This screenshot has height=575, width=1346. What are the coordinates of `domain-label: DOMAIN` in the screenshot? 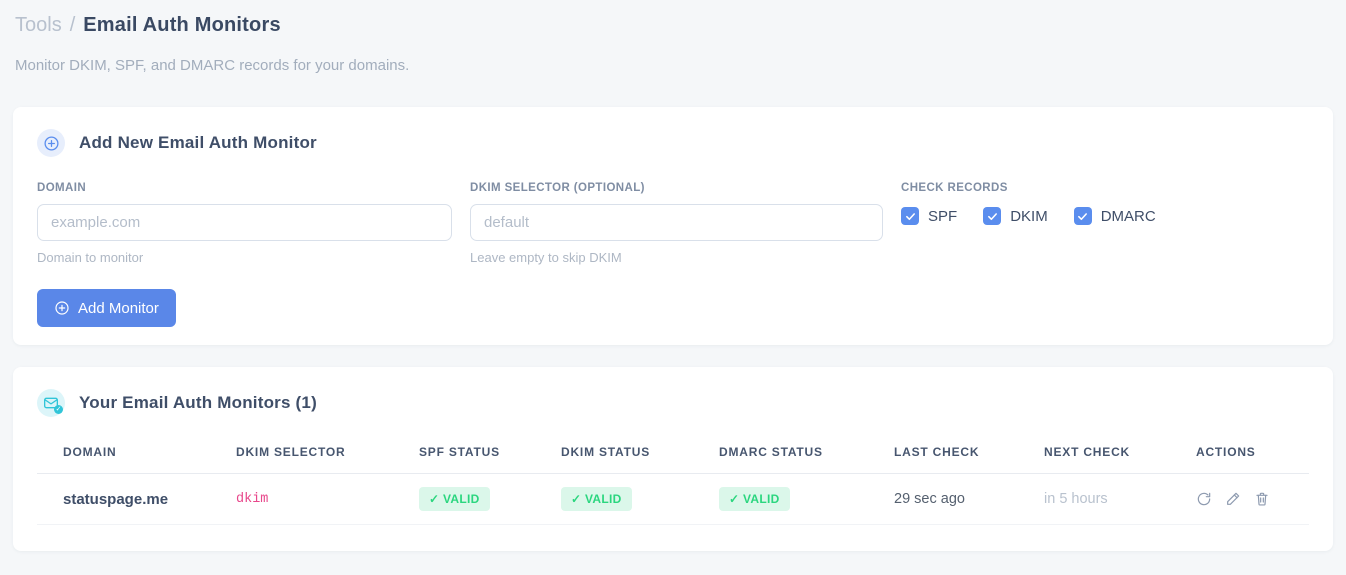 It's located at (62, 188).